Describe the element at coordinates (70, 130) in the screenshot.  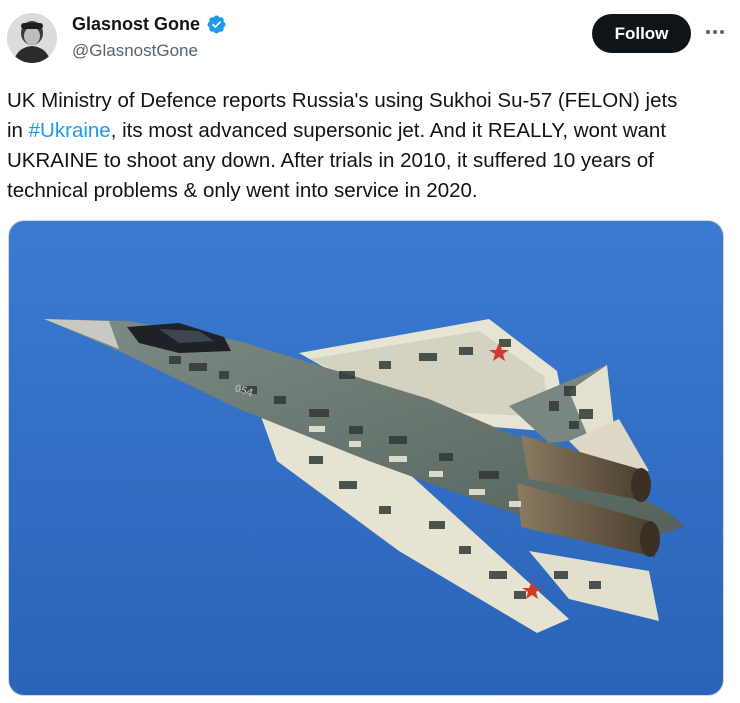
I see `hashtag-link: #Ukraine` at that location.